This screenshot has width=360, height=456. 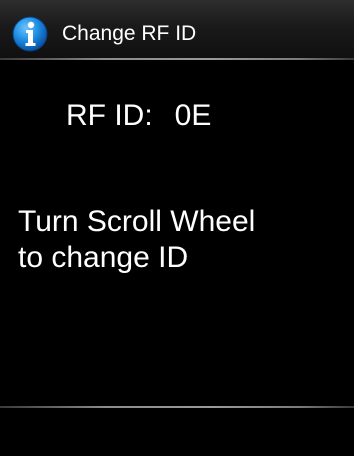 I want to click on instruction-line-1: Turn Scroll Wheel, so click(x=137, y=221).